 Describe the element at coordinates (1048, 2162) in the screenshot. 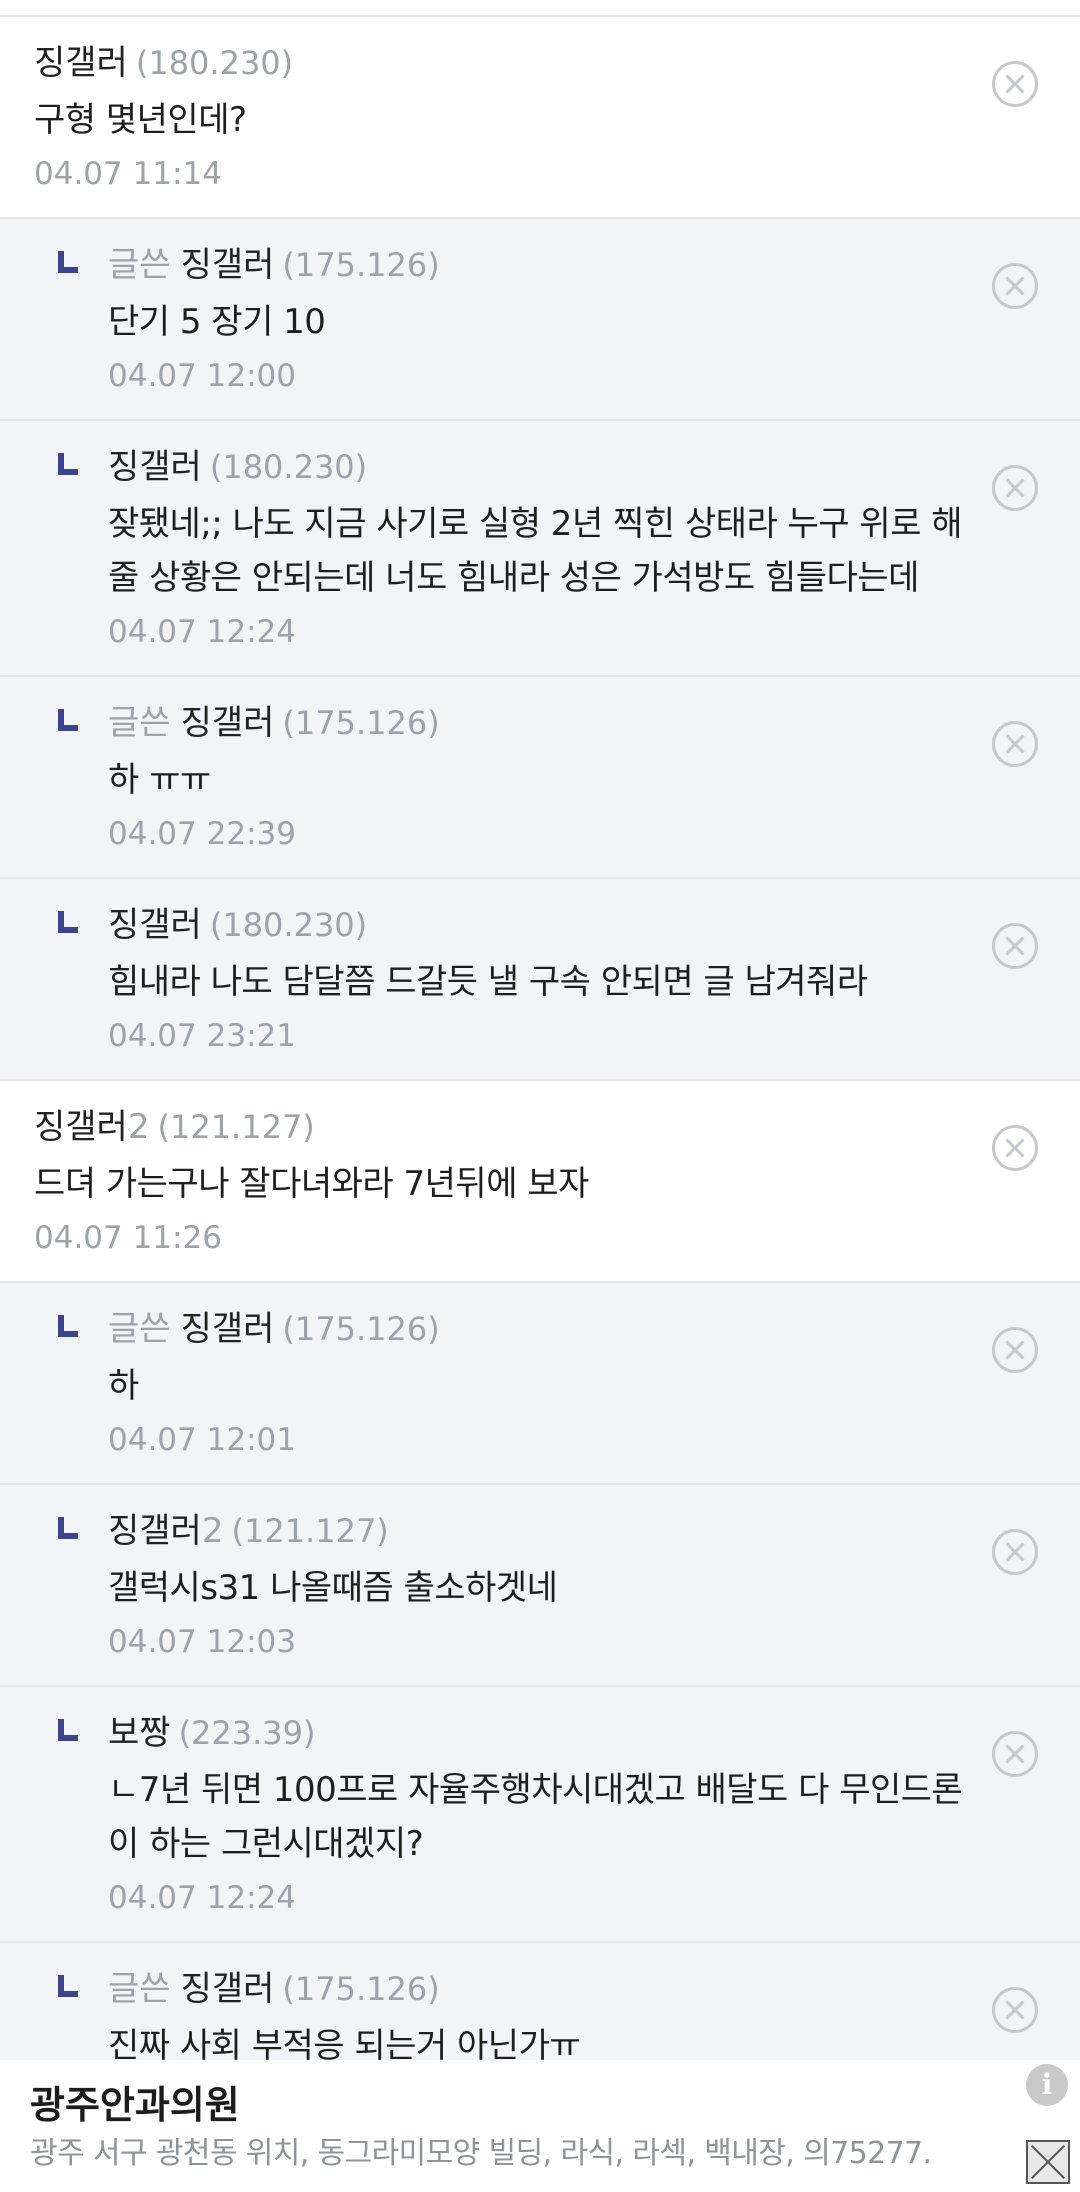

I see `close-icon` at that location.